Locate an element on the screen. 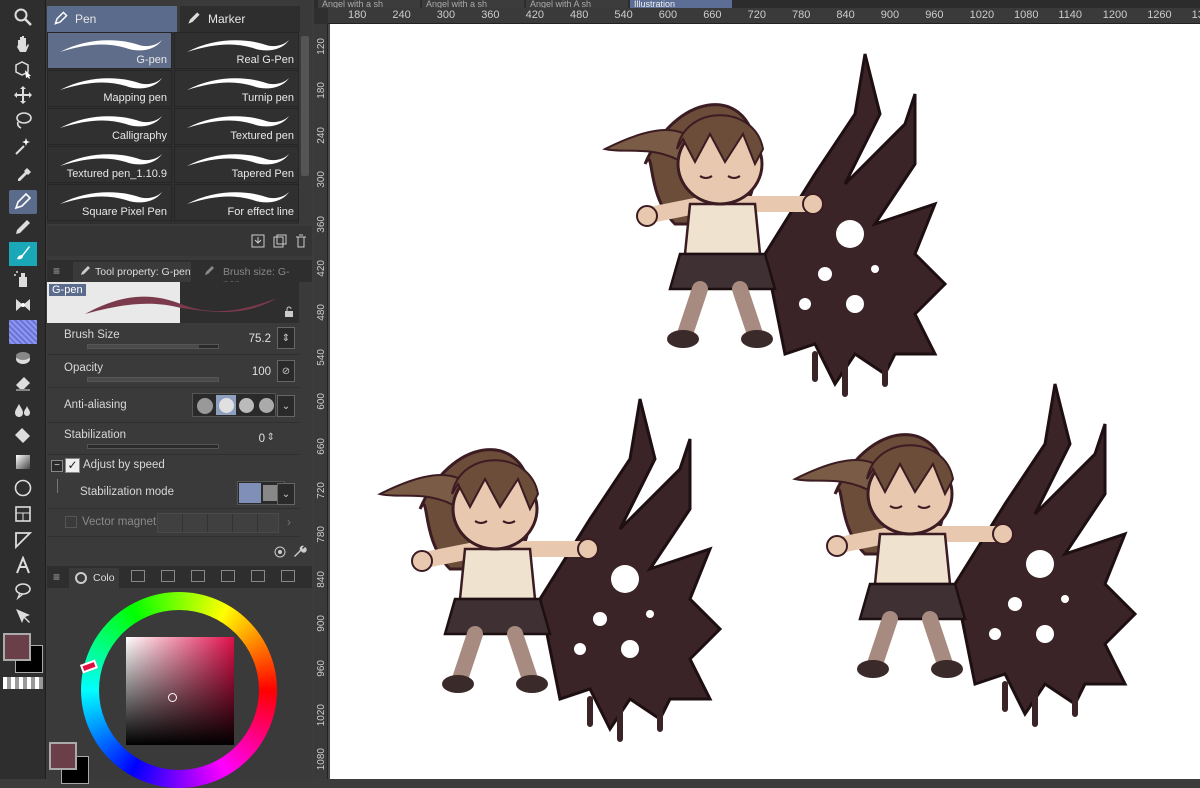 The image size is (1200, 788). collapse-toggle: − is located at coordinates (57, 466).